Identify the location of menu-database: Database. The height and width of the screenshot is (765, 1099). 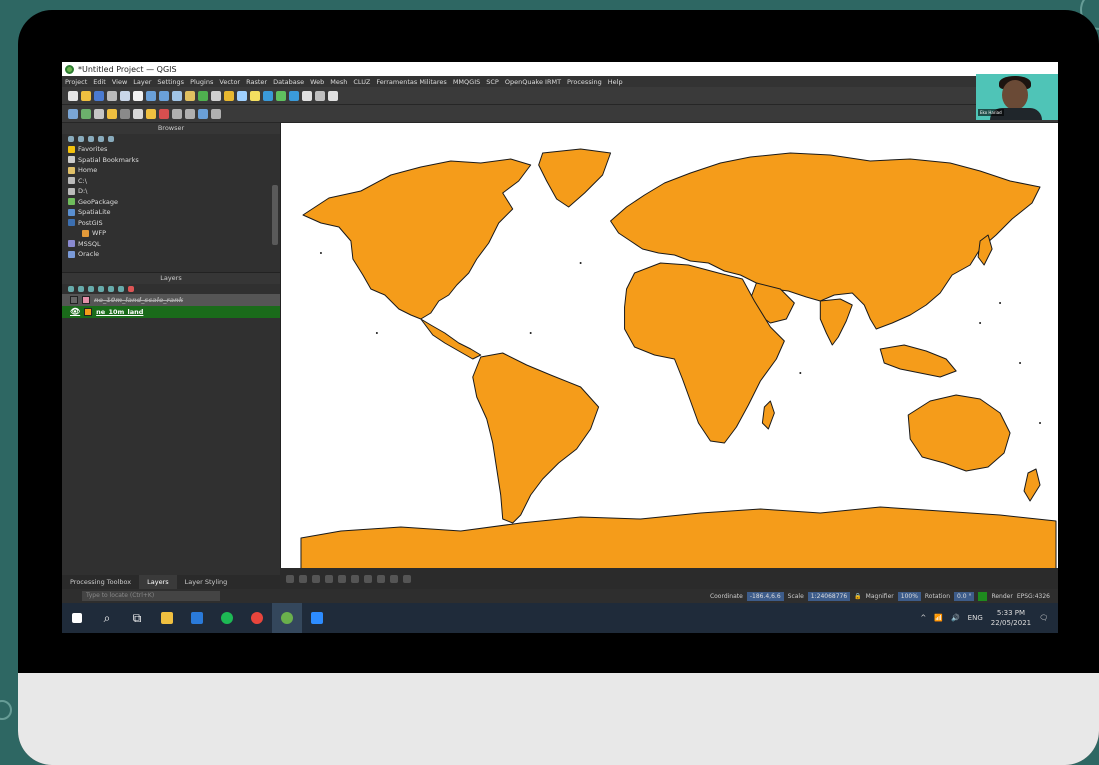
(288, 82).